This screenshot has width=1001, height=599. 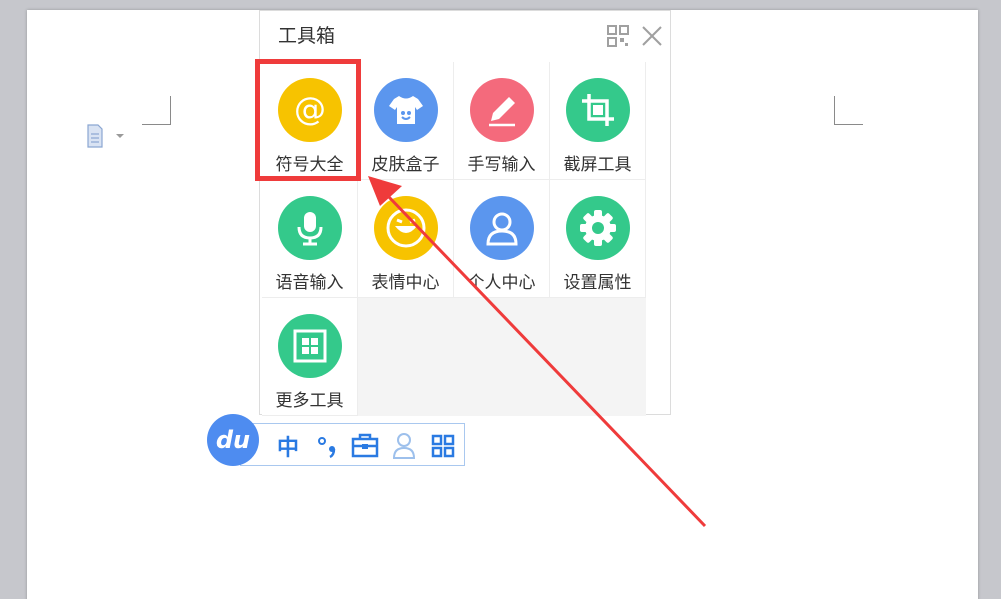 What do you see at coordinates (652, 36) in the screenshot?
I see `close-icon` at bounding box center [652, 36].